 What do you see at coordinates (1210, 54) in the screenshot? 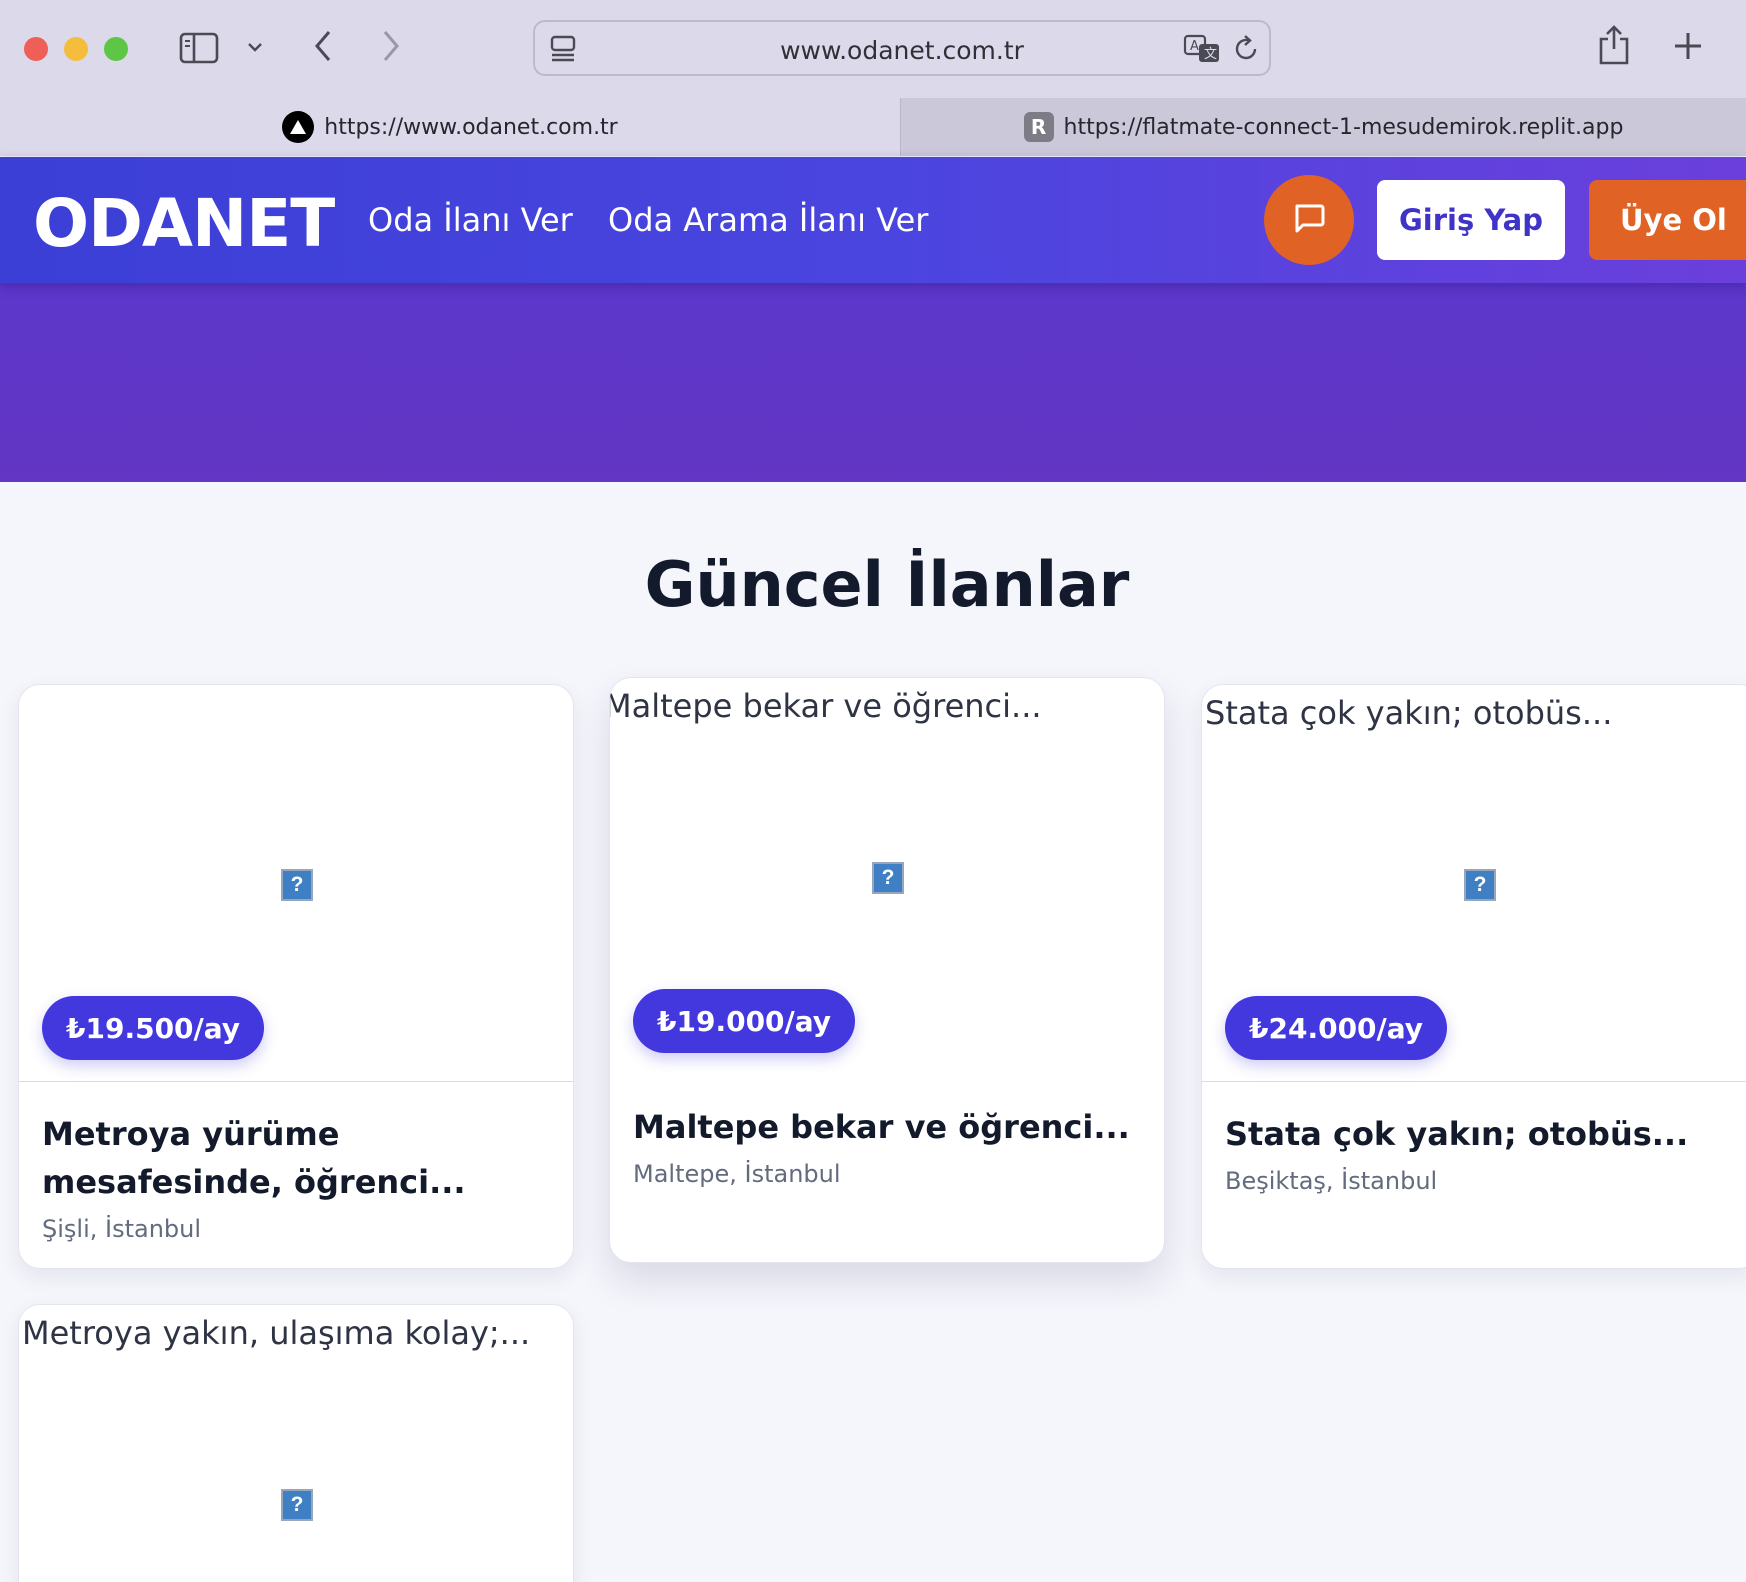
I see `svg-text: 文` at bounding box center [1210, 54].